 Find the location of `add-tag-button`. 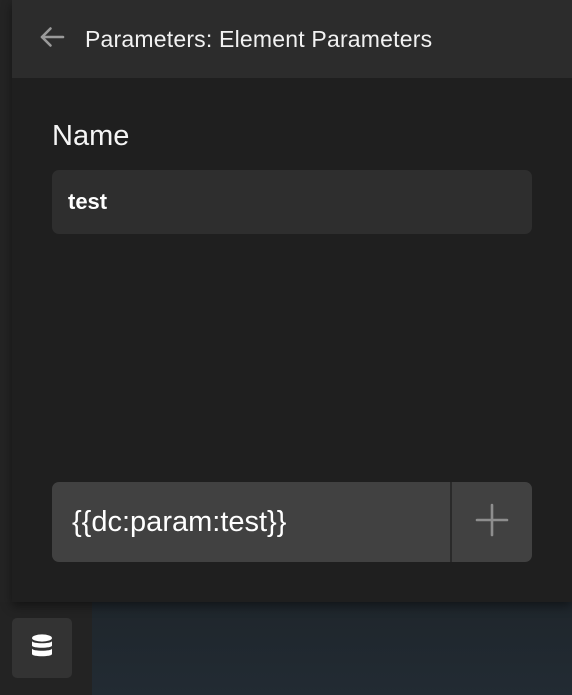

add-tag-button is located at coordinates (492, 522).